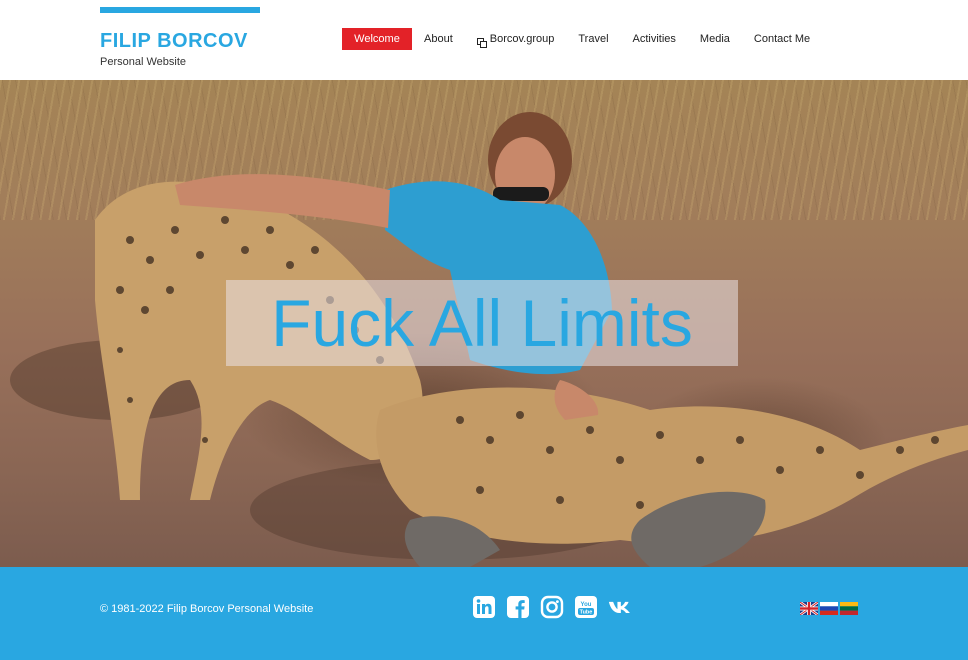 The height and width of the screenshot is (660, 968). I want to click on english-flag-icon, so click(809, 608).